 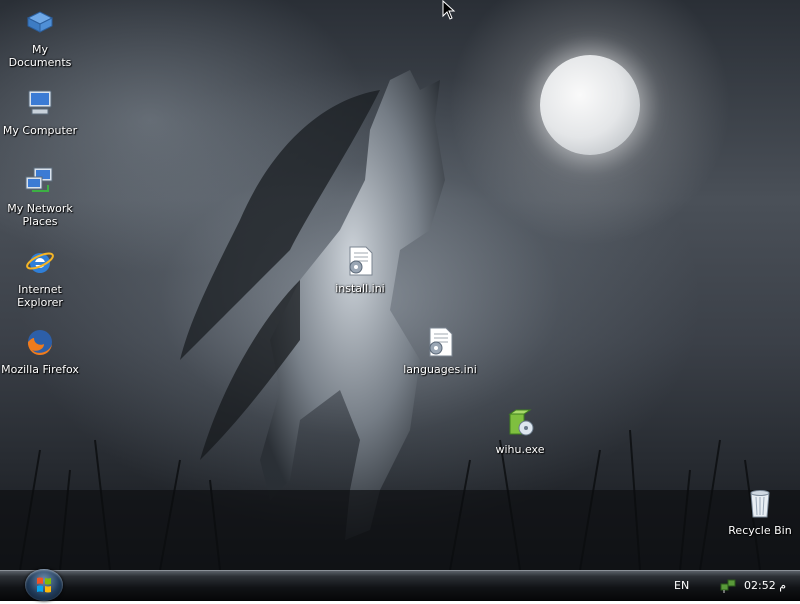 I want to click on taskbar: EN 02:52 م, so click(x=400, y=585).